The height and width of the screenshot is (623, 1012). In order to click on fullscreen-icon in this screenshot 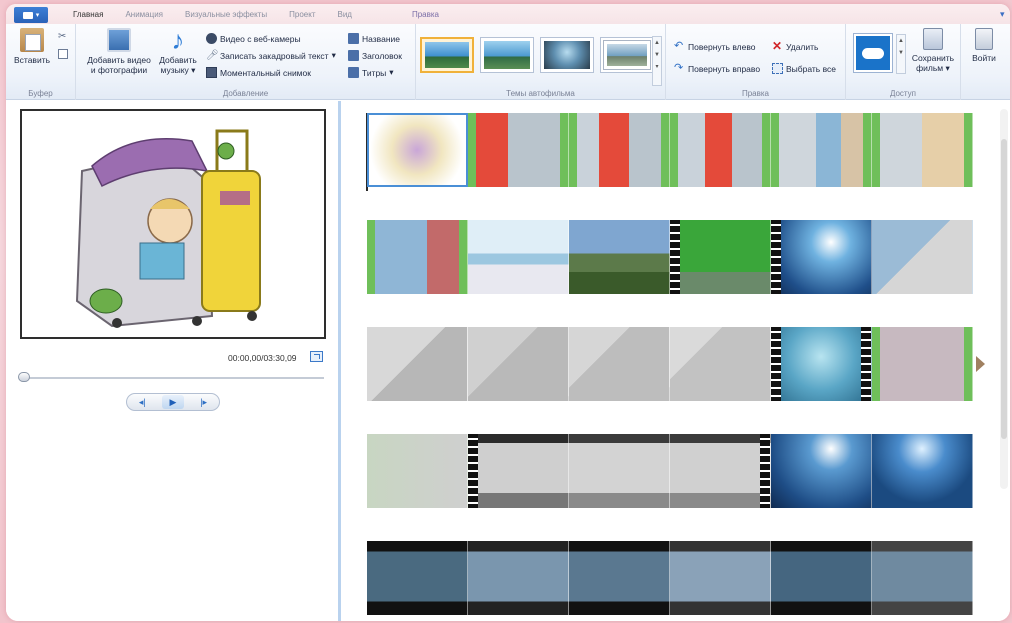, I will do `click(316, 356)`.